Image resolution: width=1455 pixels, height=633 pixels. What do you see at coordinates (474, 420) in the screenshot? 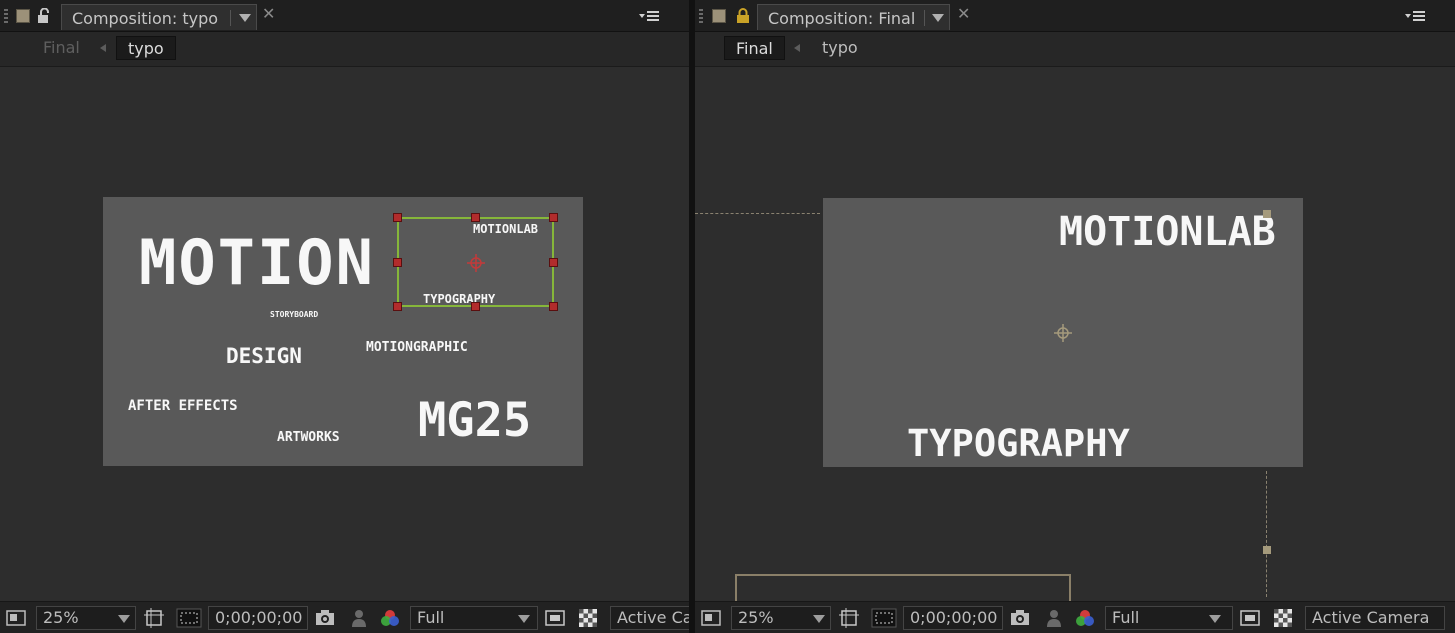
I see `text-layer-mg25: MG25` at bounding box center [474, 420].